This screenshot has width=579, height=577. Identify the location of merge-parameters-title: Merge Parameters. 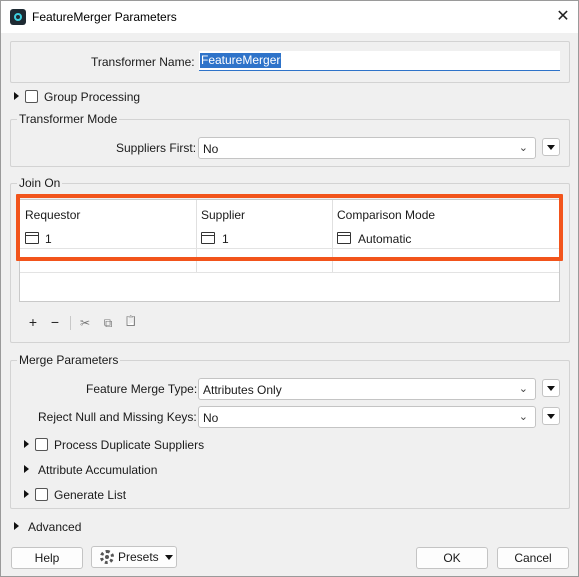
(69, 360).